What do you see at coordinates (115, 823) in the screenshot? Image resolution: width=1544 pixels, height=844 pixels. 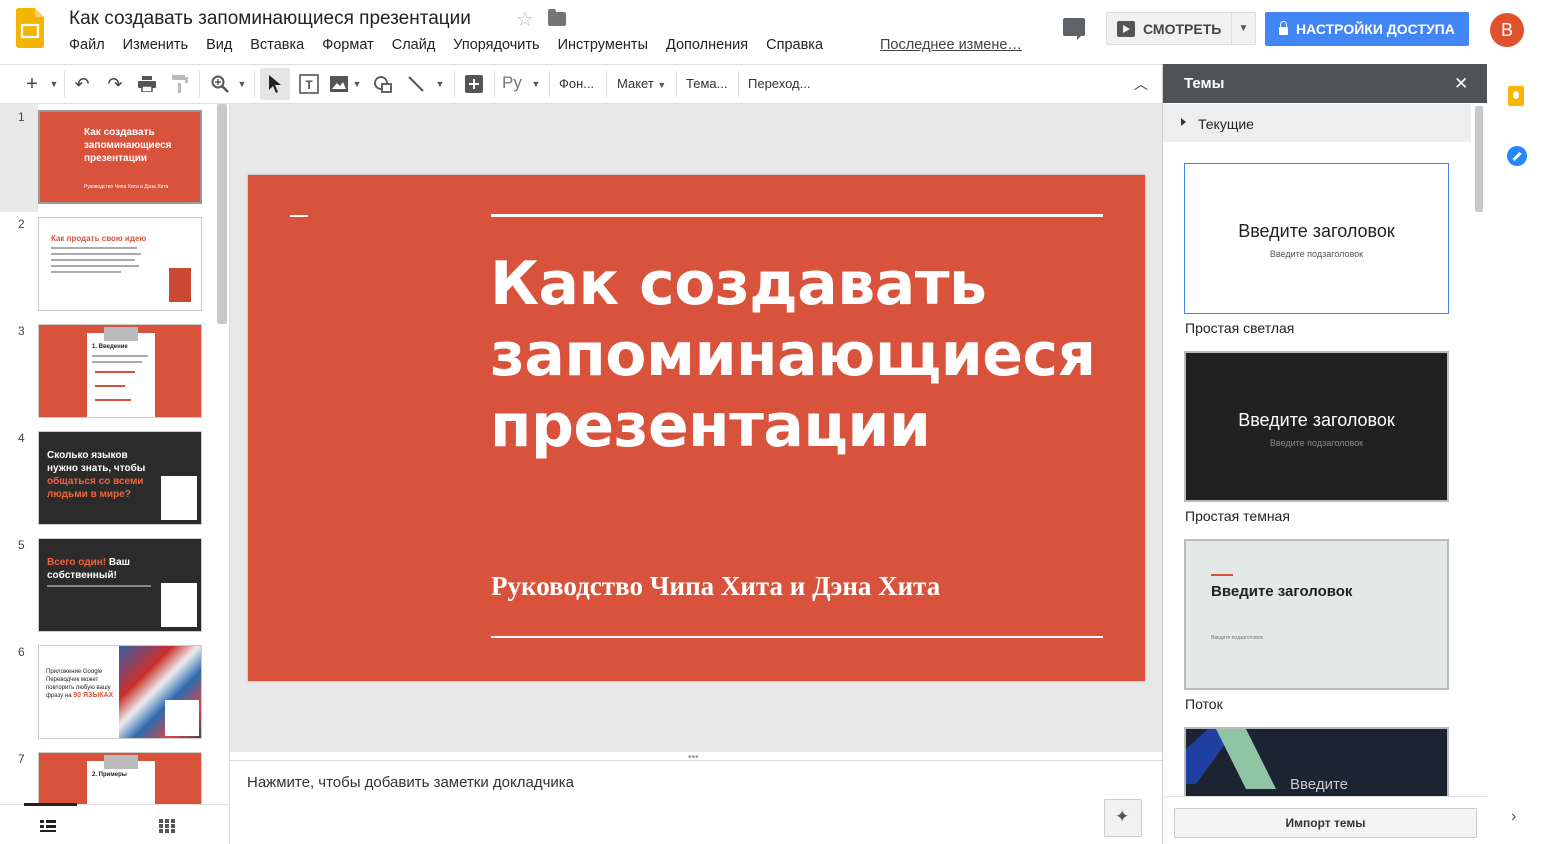 I see `filmstrip-footer` at bounding box center [115, 823].